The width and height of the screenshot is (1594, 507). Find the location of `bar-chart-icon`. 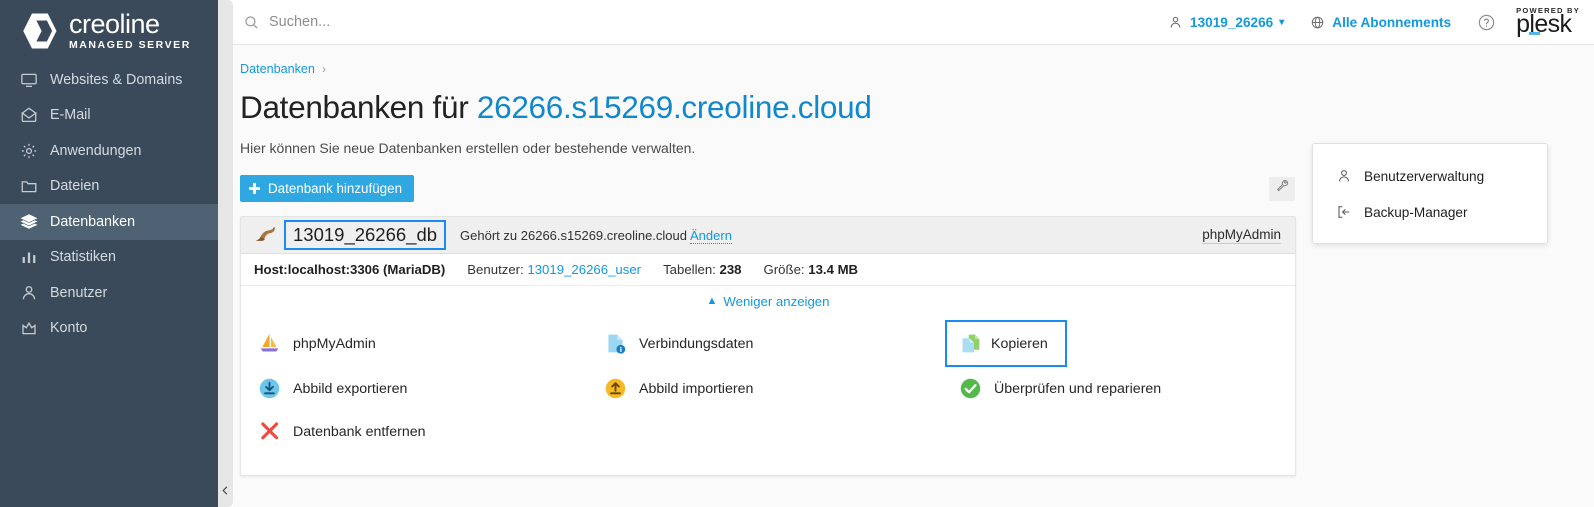

bar-chart-icon is located at coordinates (28, 257).